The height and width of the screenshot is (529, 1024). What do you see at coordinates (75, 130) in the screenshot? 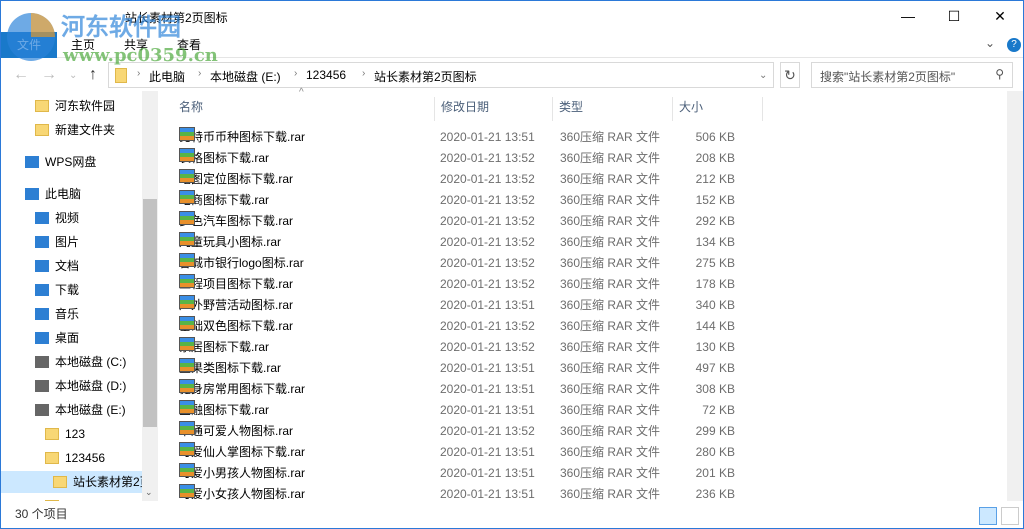
I see `sidebar-item: 新建文件夹` at bounding box center [75, 130].